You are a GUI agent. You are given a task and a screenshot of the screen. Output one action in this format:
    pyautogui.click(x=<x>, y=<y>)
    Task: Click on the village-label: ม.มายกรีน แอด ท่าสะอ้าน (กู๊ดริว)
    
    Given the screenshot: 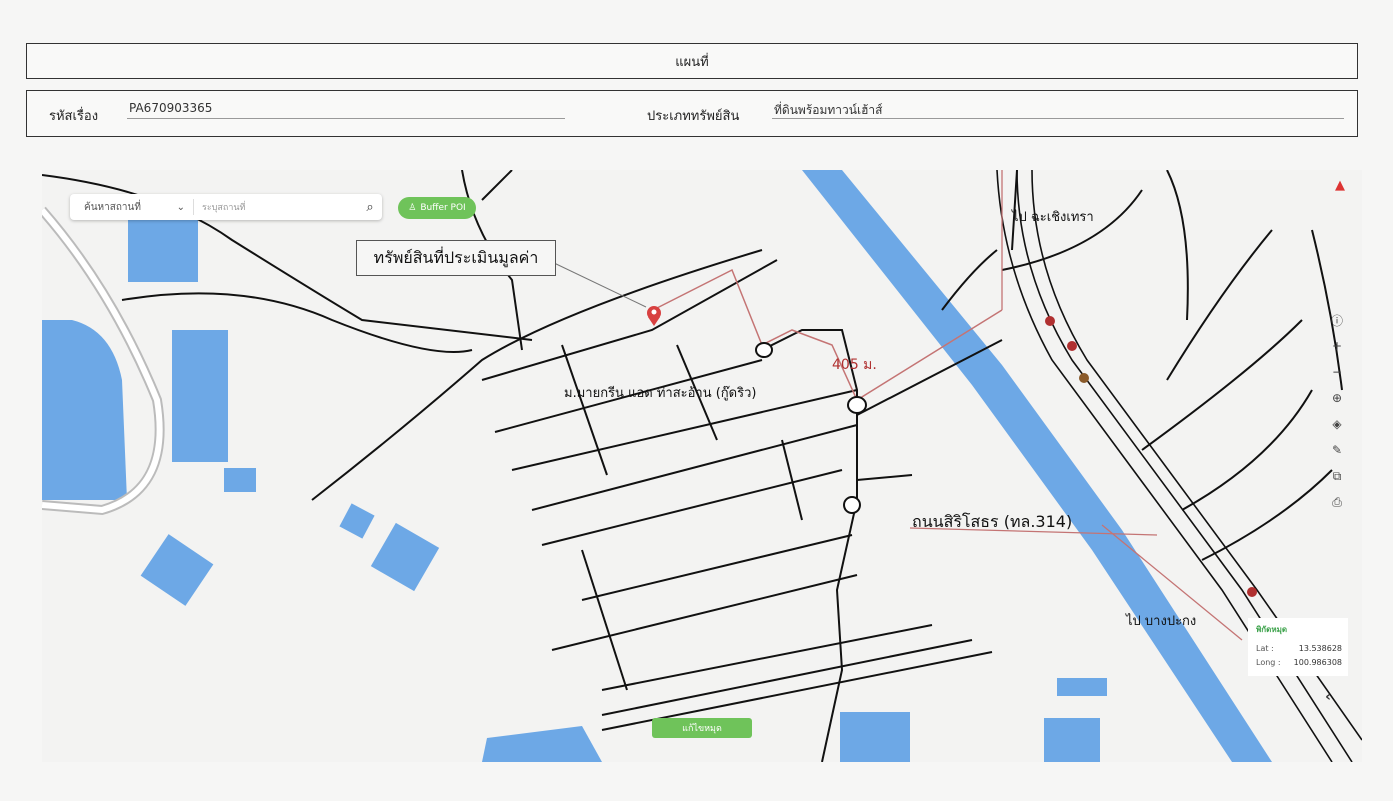 What is the action you would take?
    pyautogui.click(x=660, y=393)
    